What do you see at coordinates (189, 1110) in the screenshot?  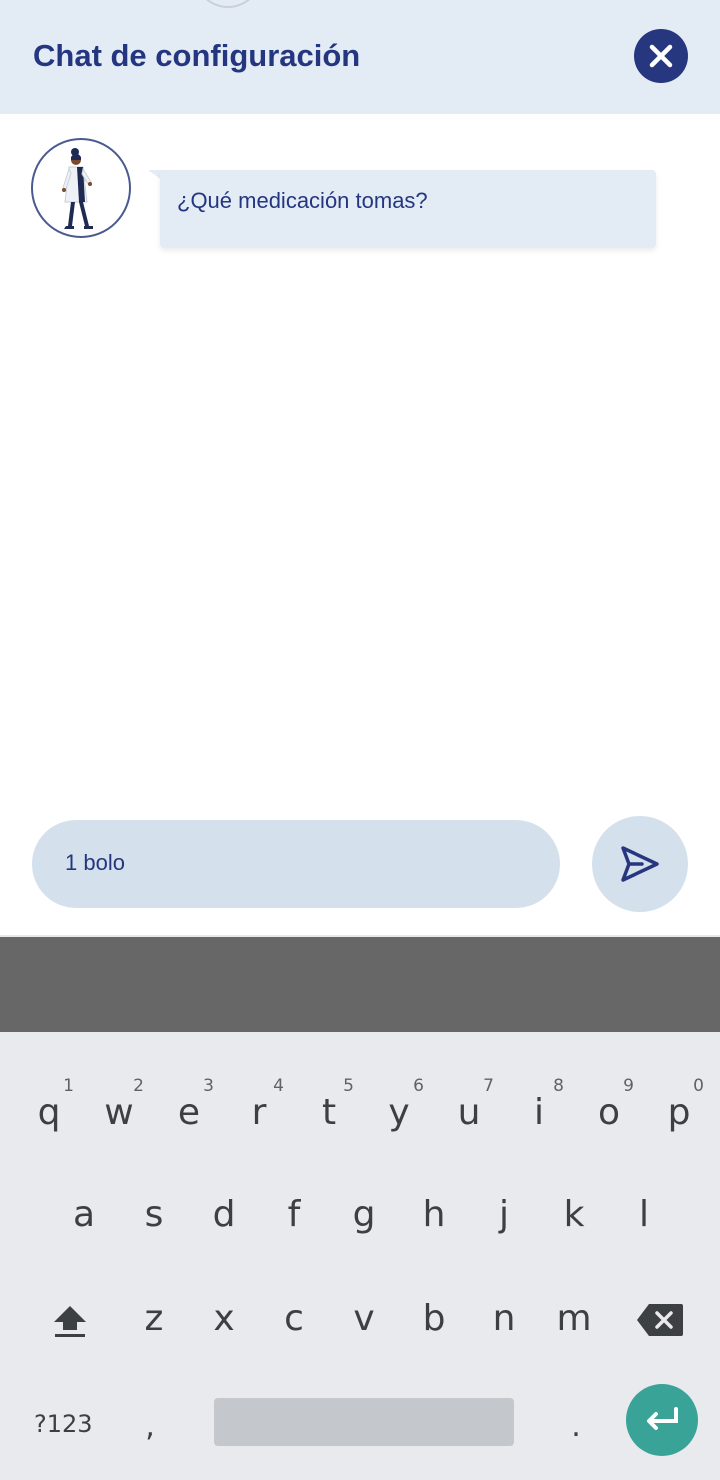 I see `key-e: e3` at bounding box center [189, 1110].